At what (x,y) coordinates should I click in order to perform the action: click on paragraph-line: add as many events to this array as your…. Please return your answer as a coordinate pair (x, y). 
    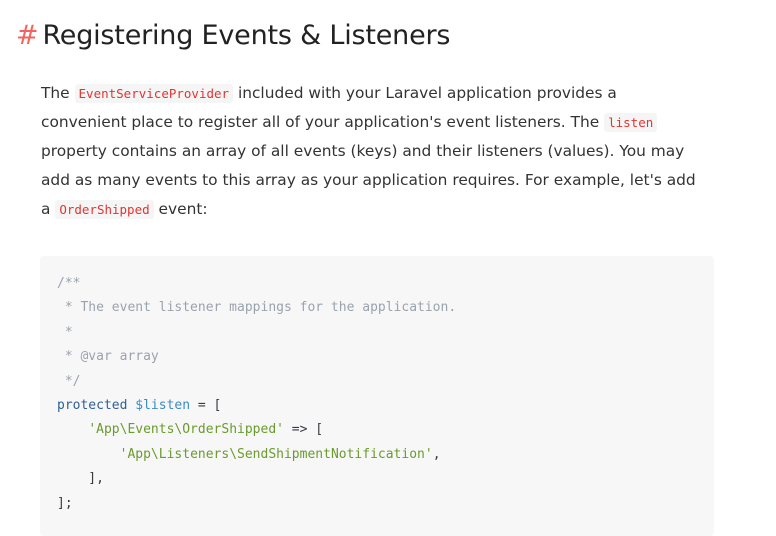
    Looking at the image, I should click on (368, 180).